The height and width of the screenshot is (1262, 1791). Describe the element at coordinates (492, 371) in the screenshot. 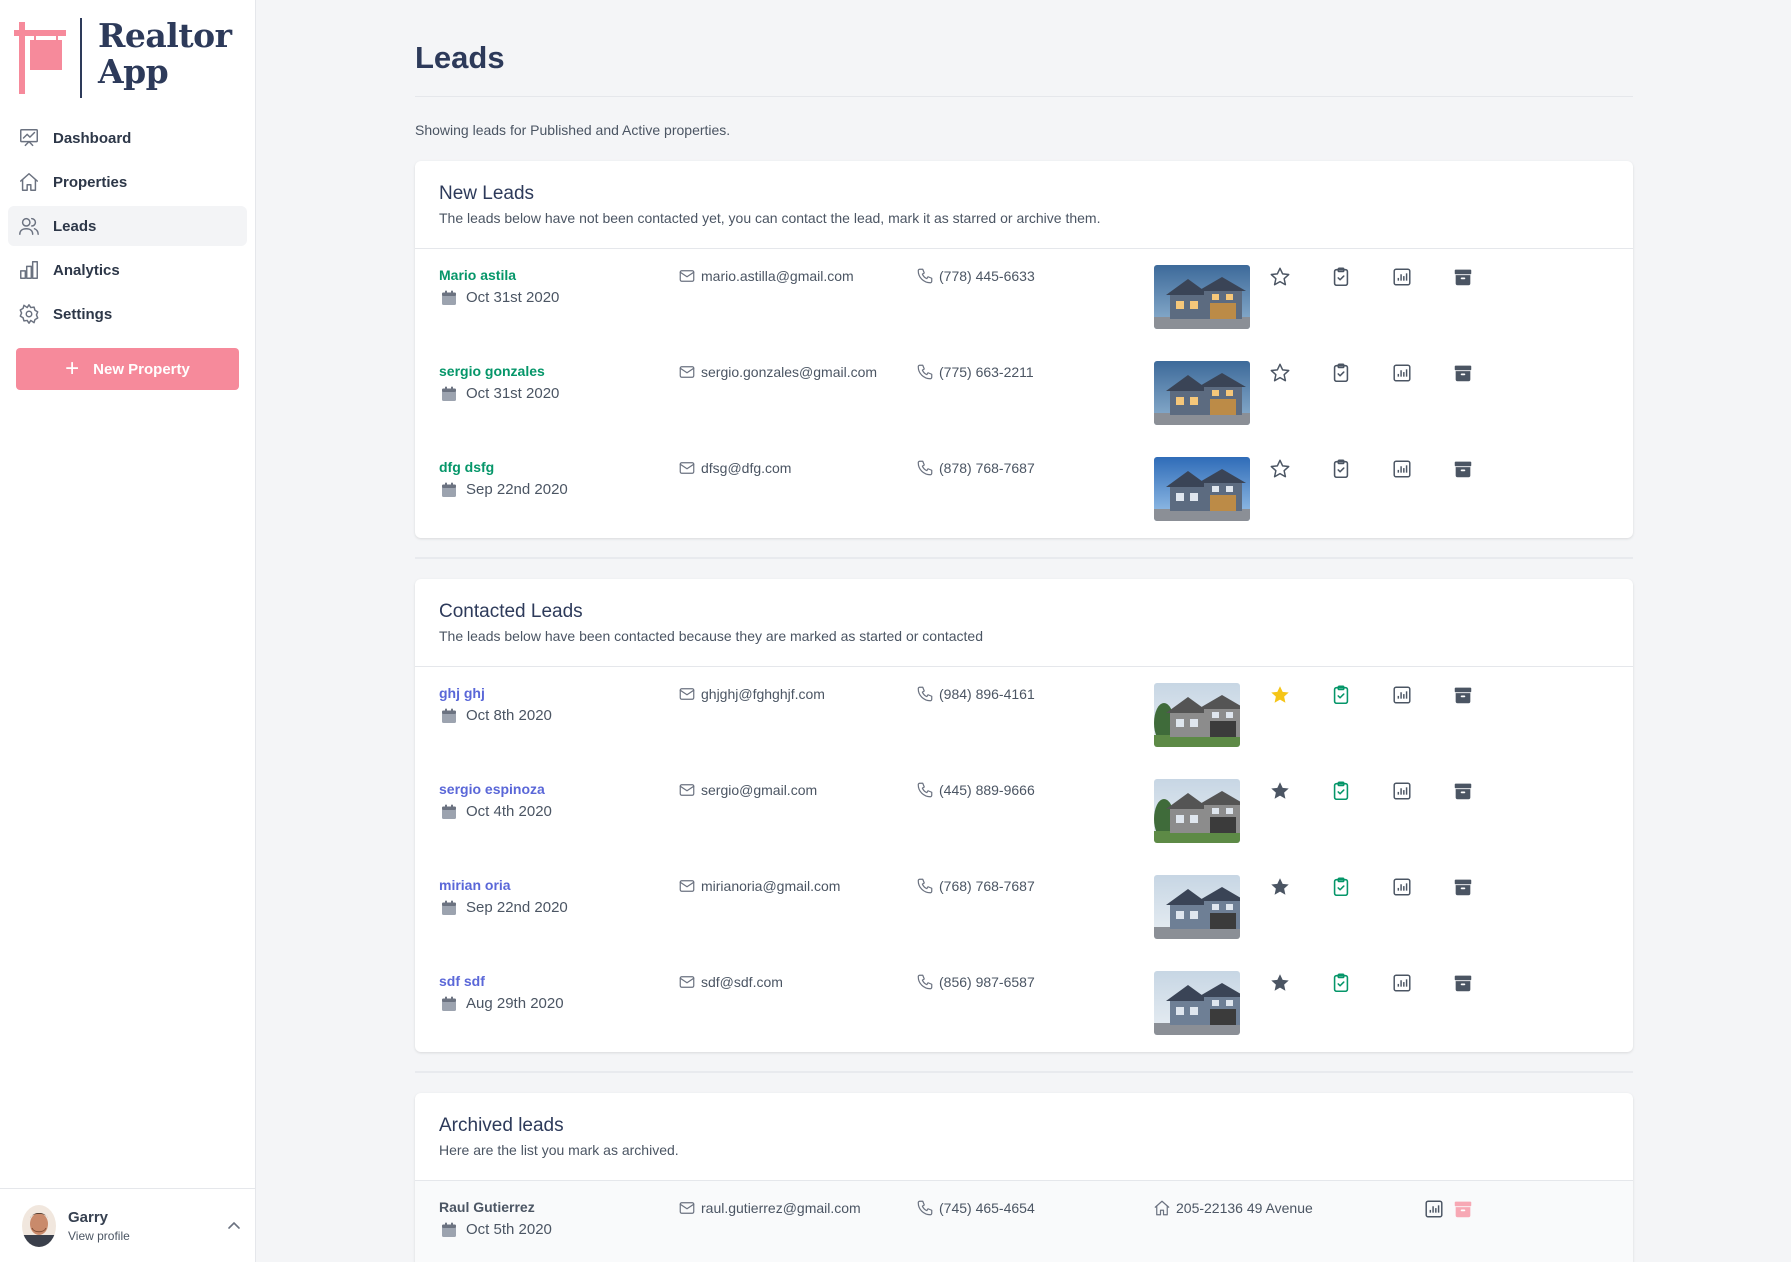

I see `lead-name: sergio gonzales` at that location.